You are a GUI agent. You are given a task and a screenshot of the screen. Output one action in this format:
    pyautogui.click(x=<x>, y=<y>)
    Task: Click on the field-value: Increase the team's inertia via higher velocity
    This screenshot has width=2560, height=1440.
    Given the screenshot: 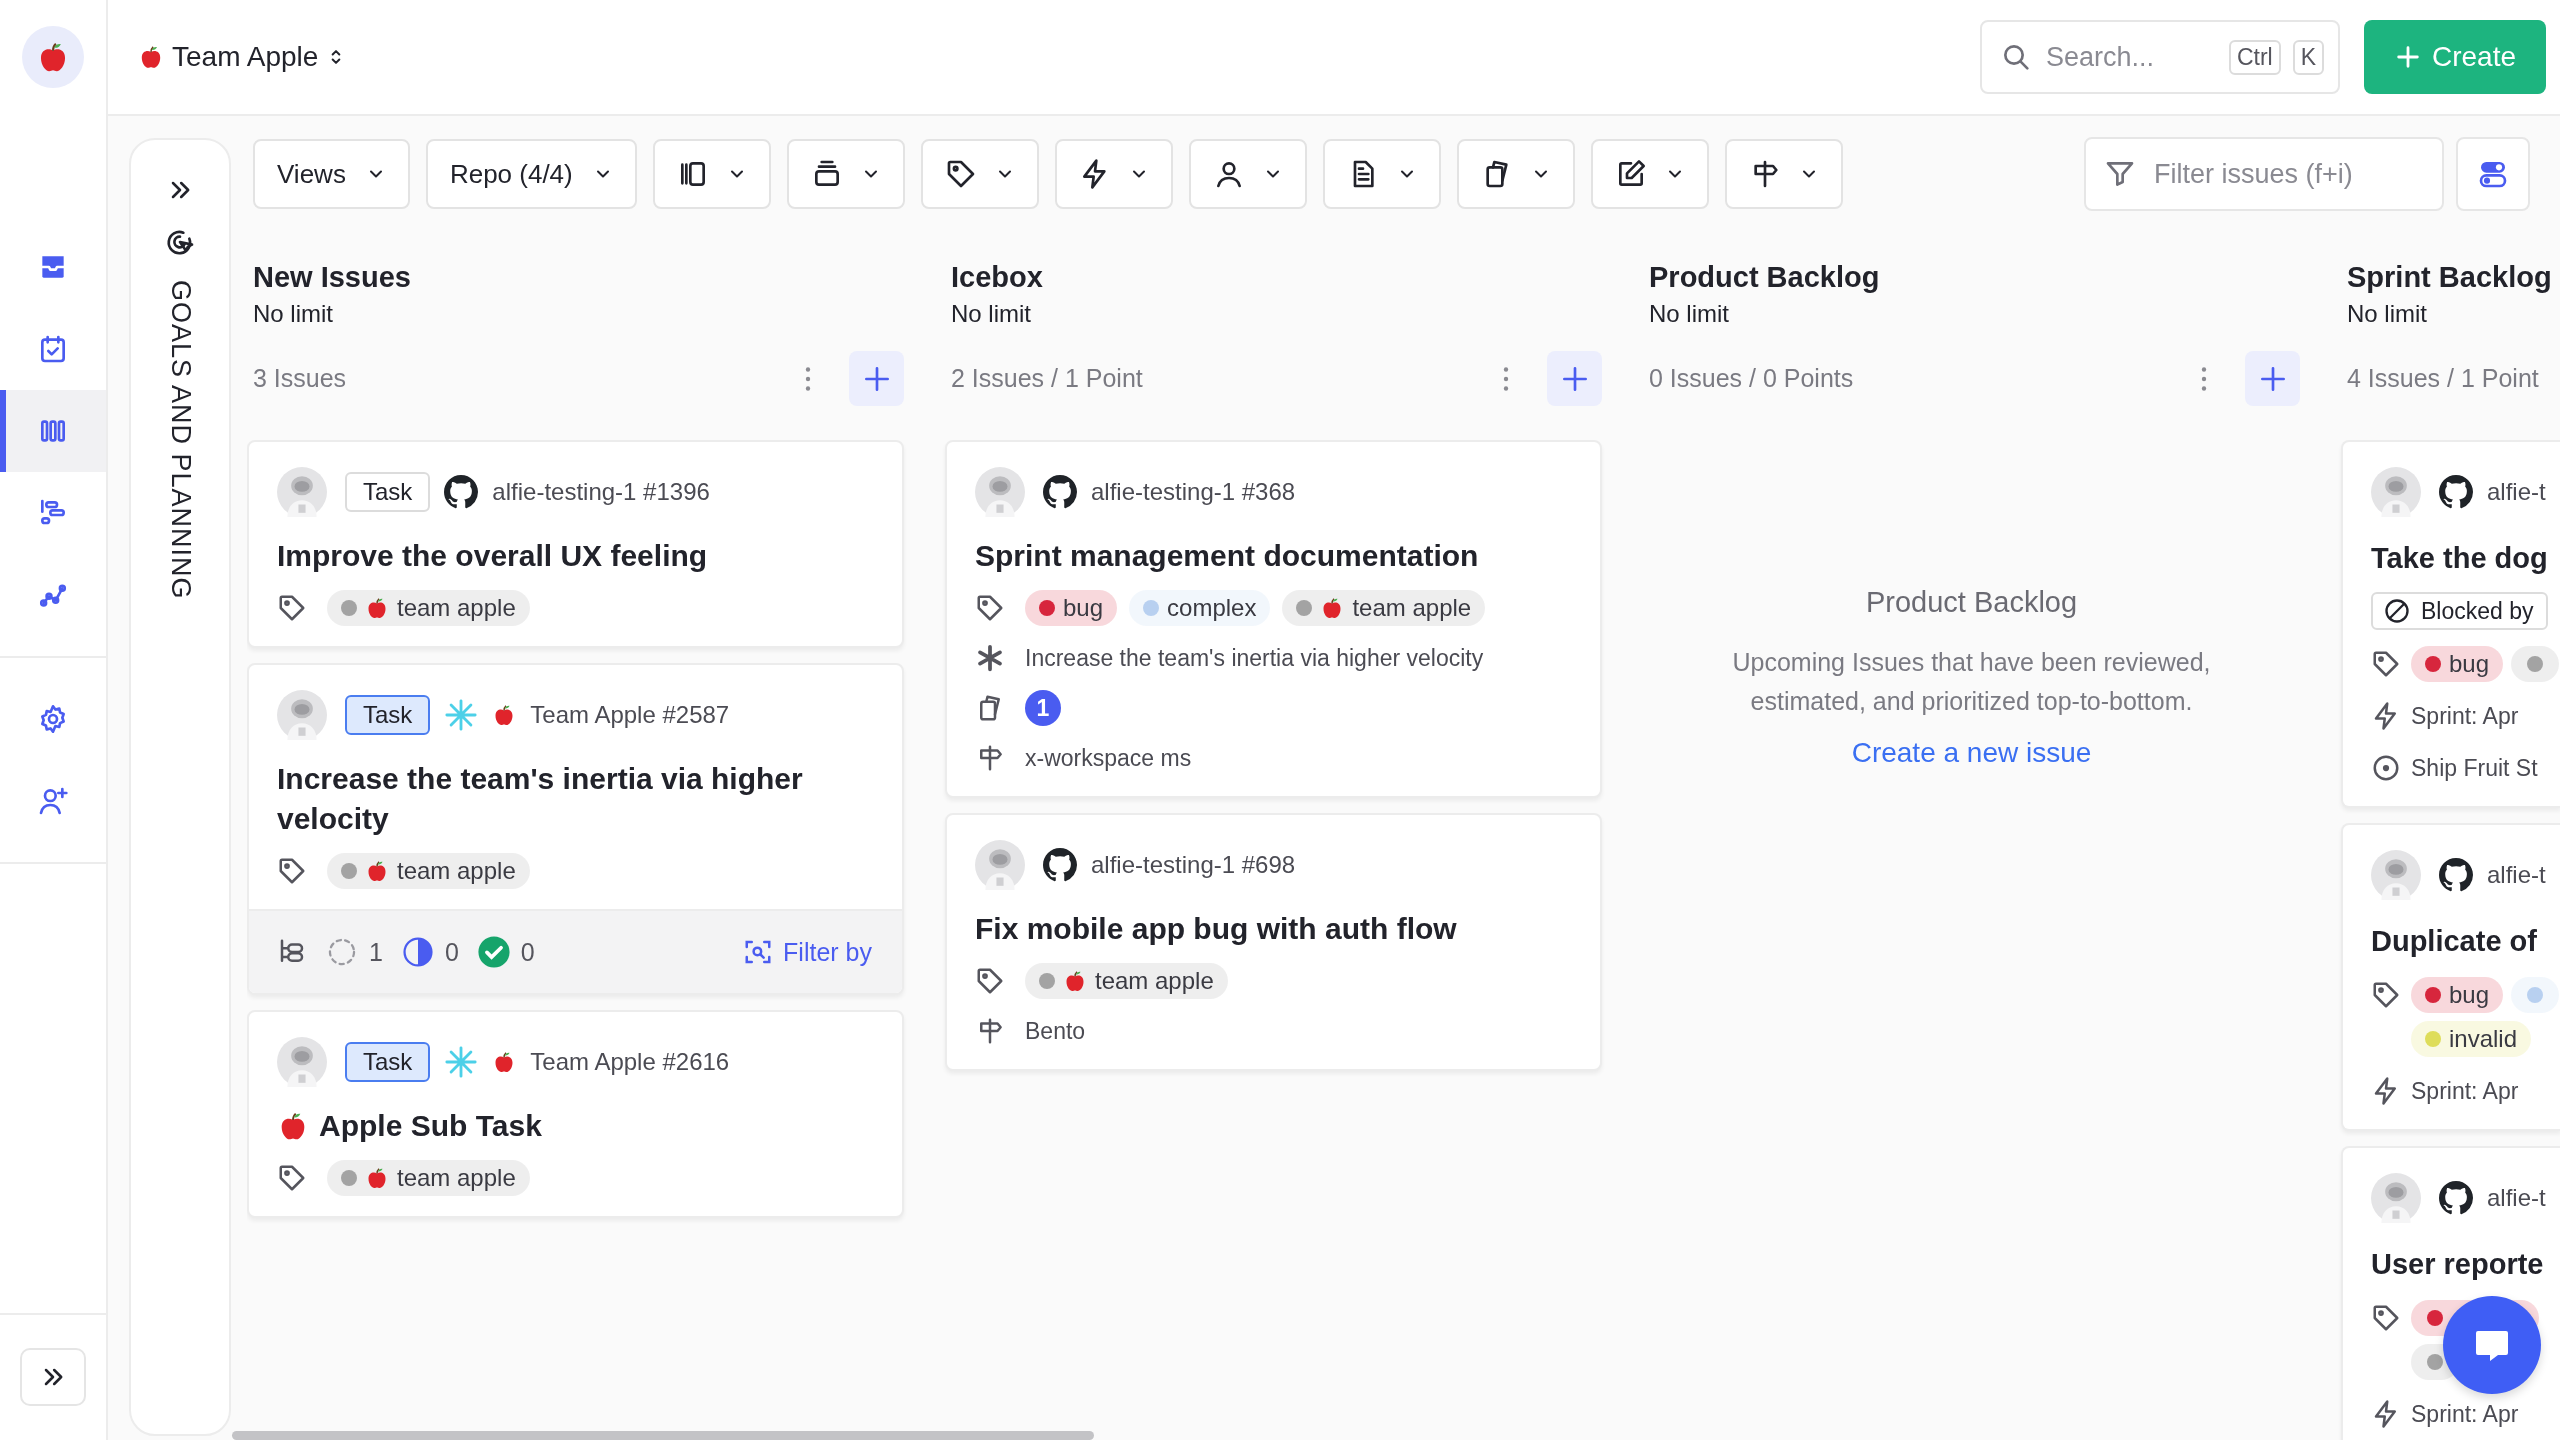 What is the action you would take?
    pyautogui.click(x=1254, y=658)
    